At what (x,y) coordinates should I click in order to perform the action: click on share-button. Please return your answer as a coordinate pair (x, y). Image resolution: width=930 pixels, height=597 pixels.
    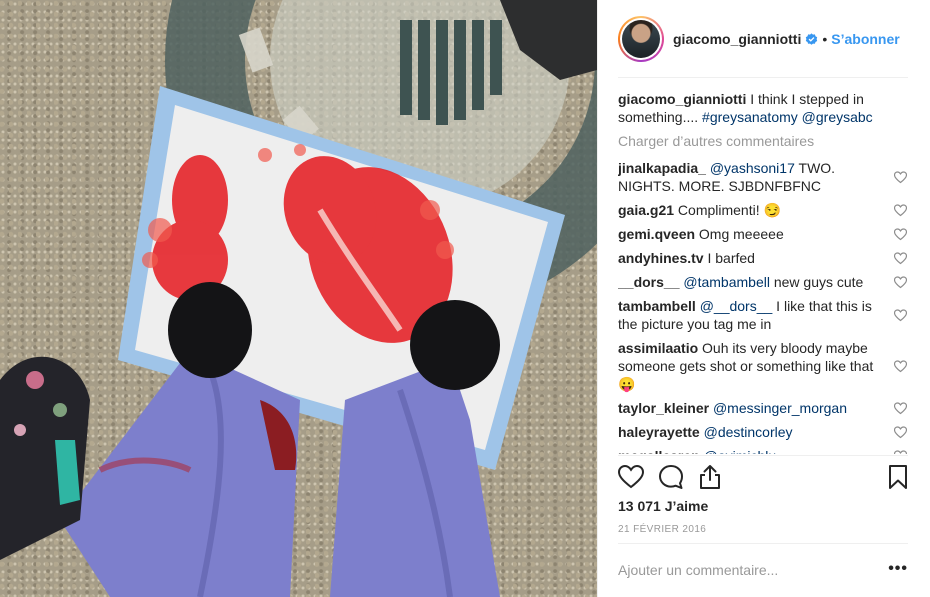
    Looking at the image, I should click on (710, 477).